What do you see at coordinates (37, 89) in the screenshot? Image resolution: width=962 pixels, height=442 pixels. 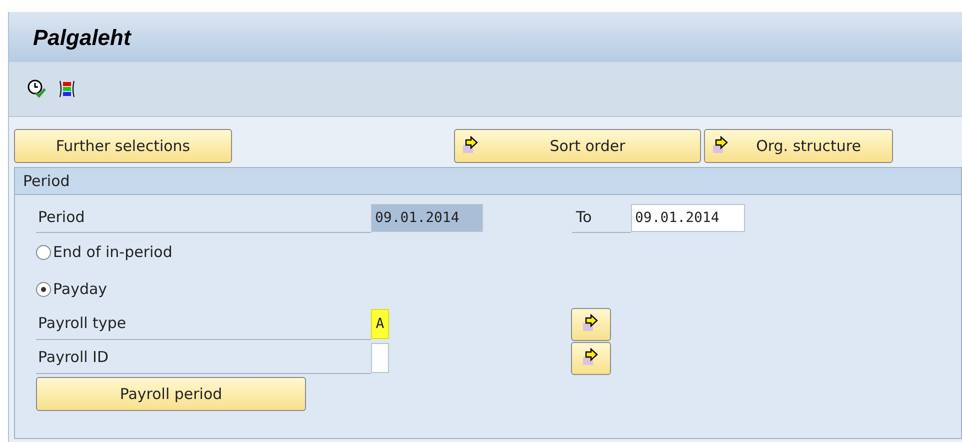 I see `clock-check-icon` at bounding box center [37, 89].